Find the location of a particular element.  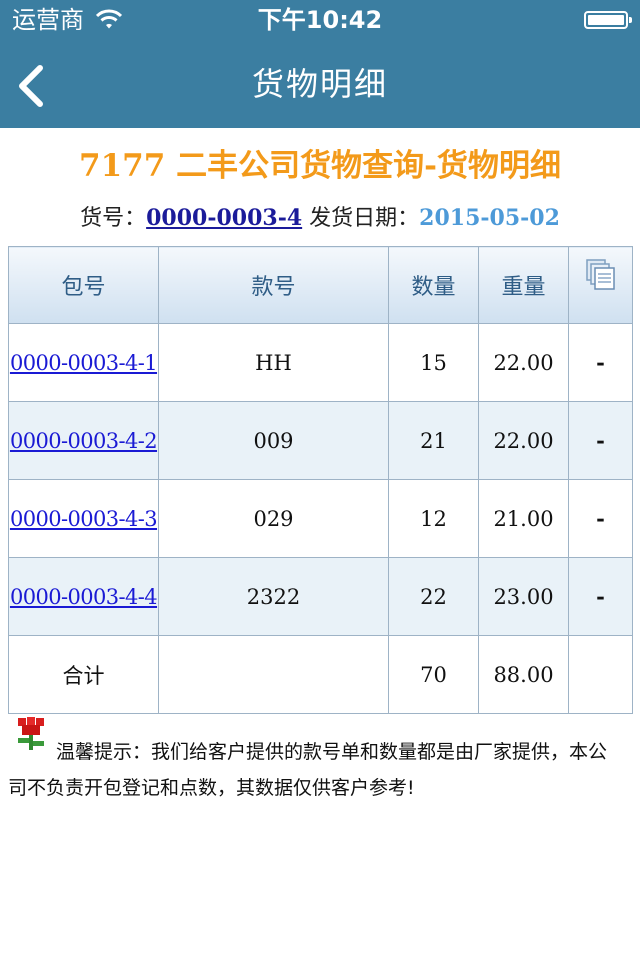

weight-cell: 21.00 is located at coordinates (523, 518).